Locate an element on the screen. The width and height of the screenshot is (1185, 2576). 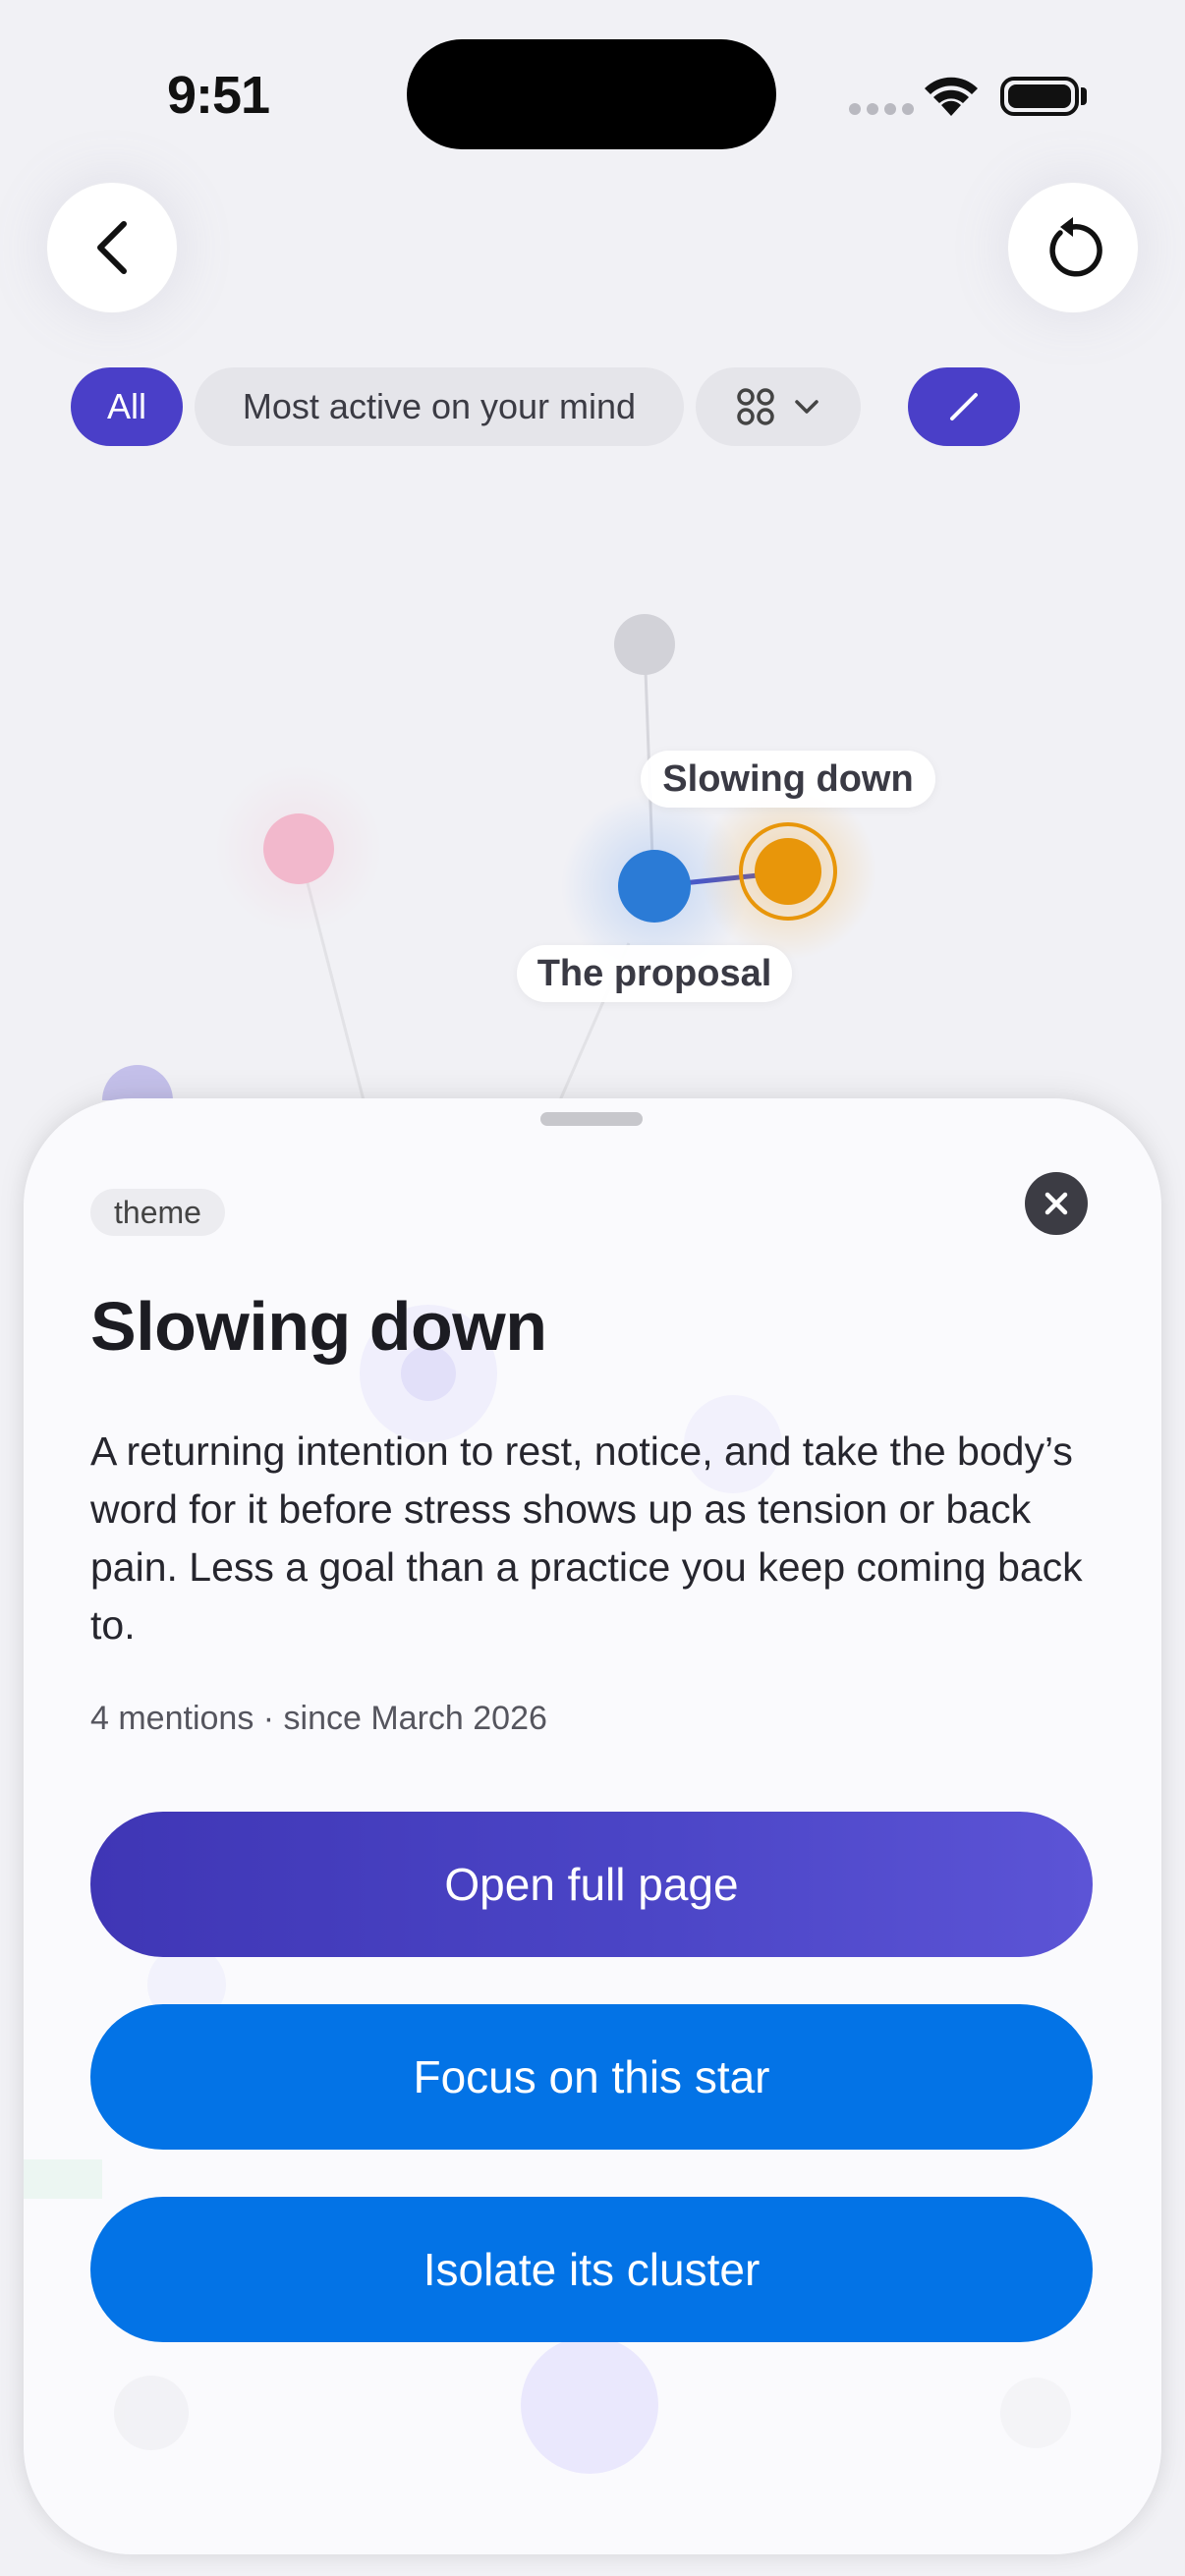
battery-icon is located at coordinates (1040, 96).